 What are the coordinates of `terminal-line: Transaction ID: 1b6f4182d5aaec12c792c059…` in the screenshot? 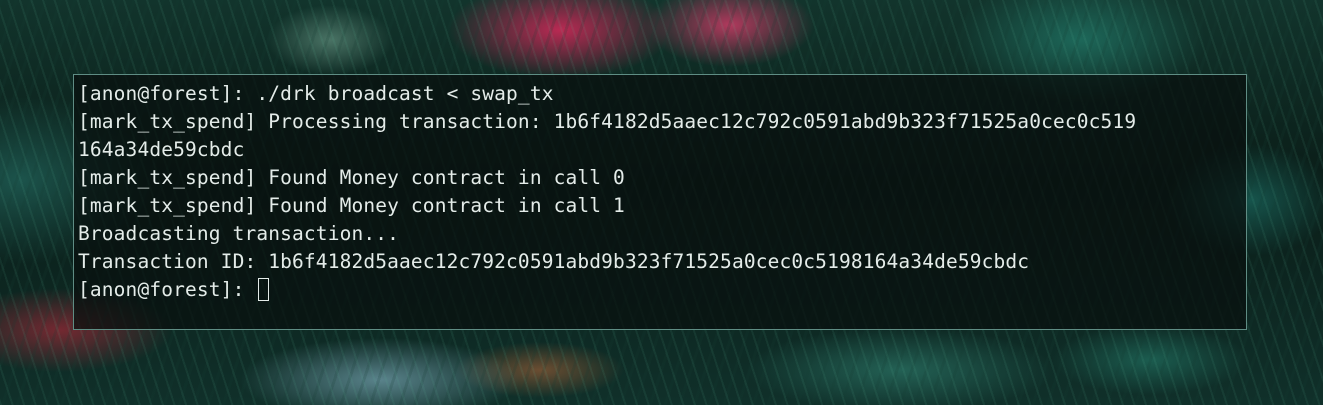 It's located at (554, 261).